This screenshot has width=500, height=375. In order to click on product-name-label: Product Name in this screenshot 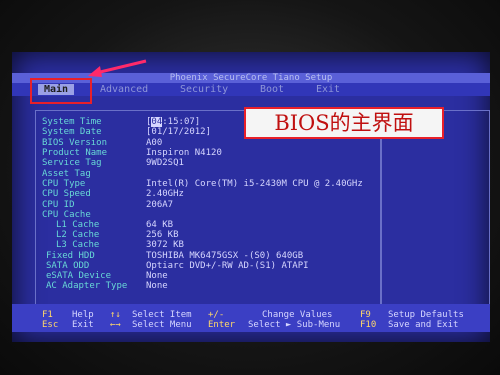, I will do `click(75, 153)`.